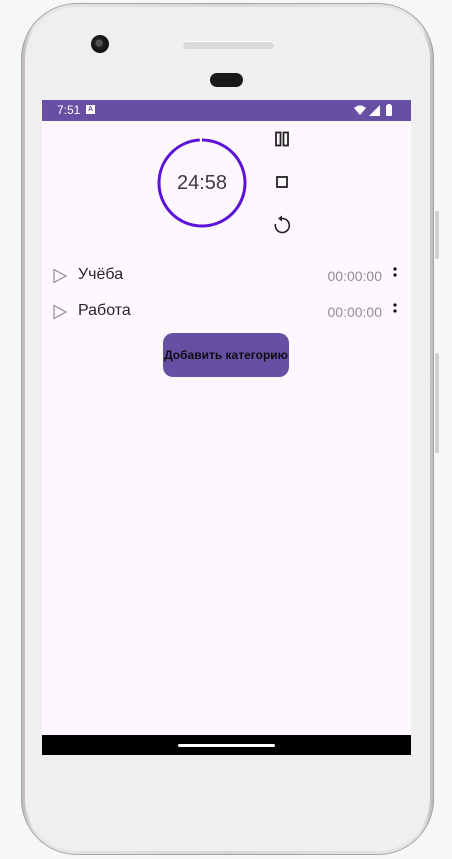  Describe the element at coordinates (226, 312) in the screenshot. I see `category-row: Работа 00:00:00` at that location.